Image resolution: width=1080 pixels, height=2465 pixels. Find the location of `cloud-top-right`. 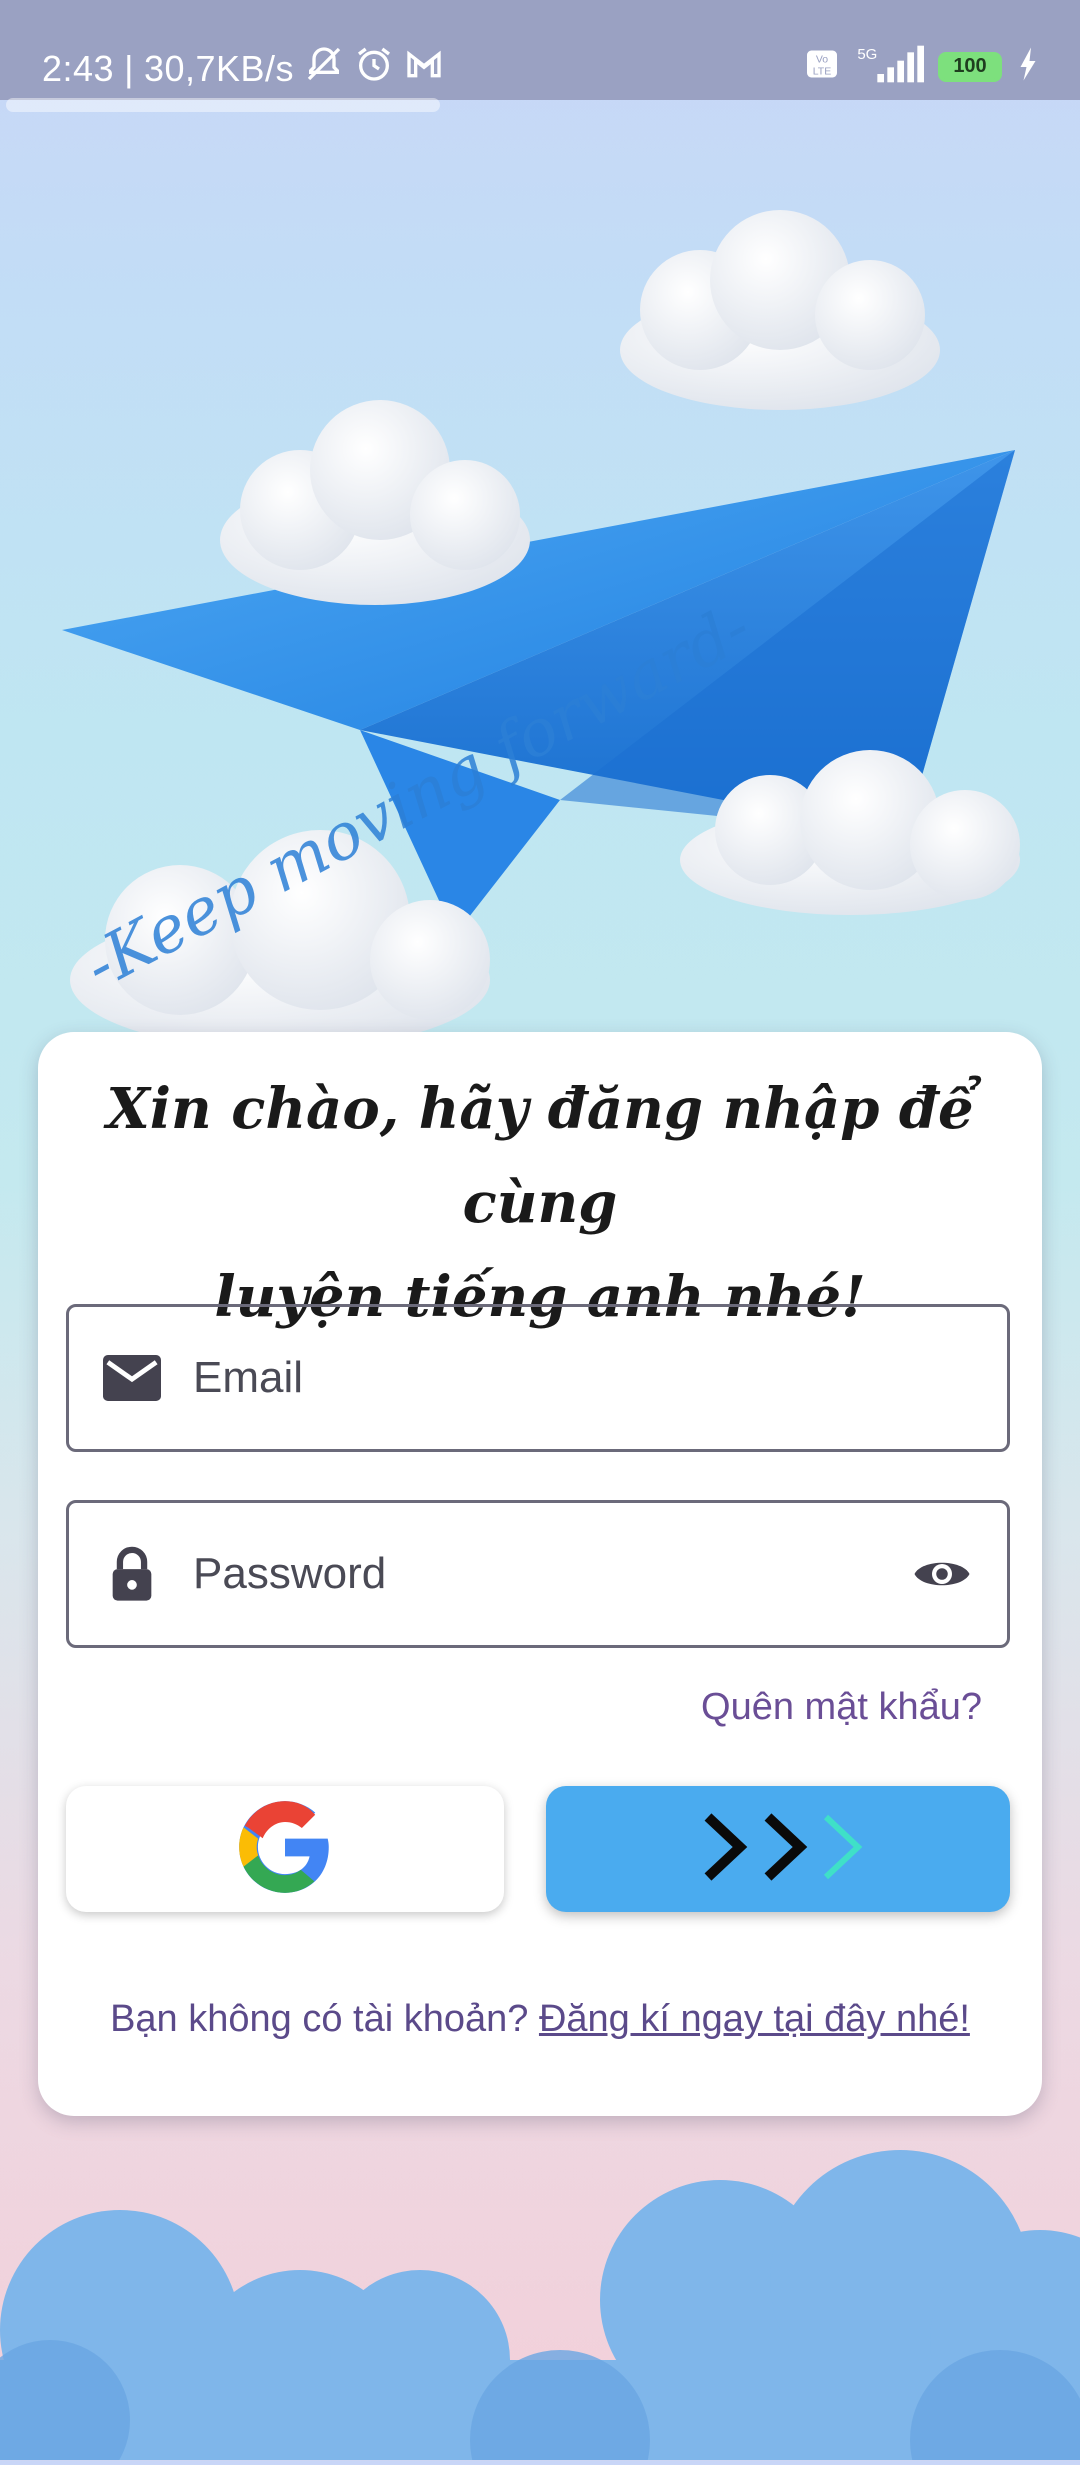

cloud-top-right is located at coordinates (780, 310).